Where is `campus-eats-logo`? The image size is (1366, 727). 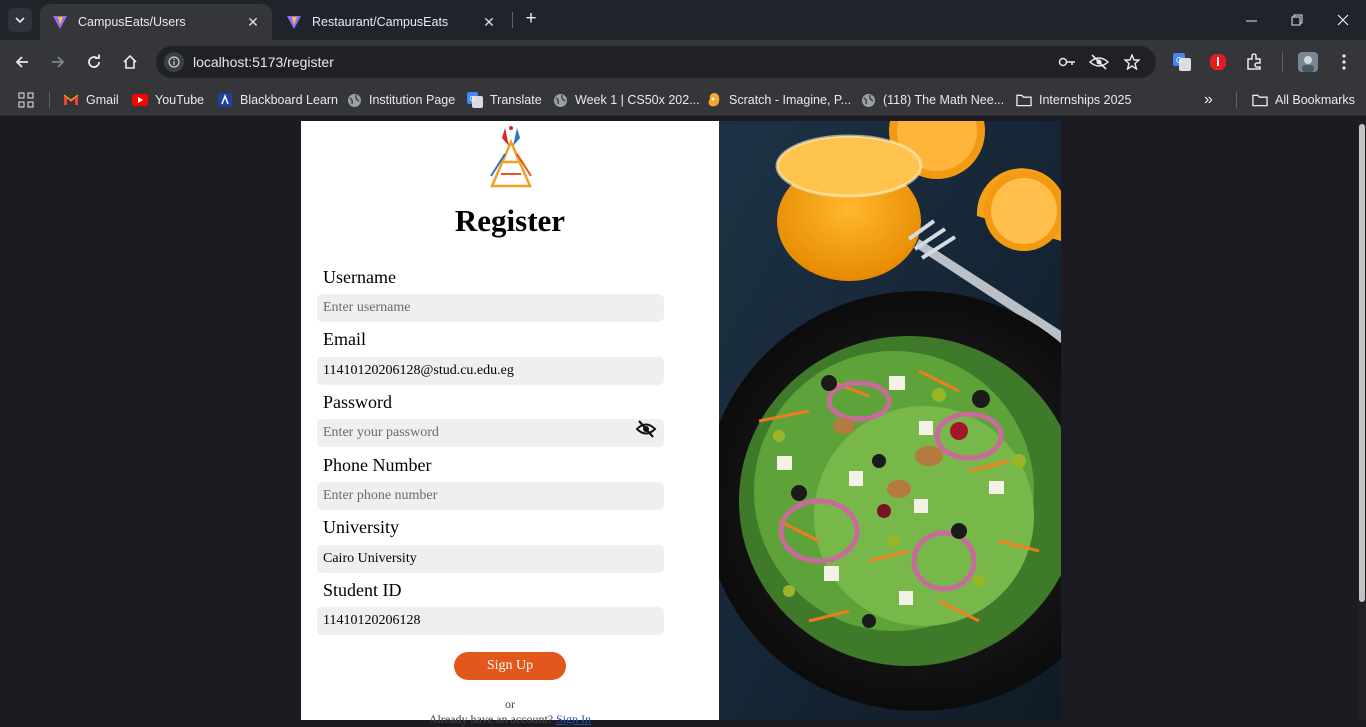
campus-eats-logo is located at coordinates (511, 157).